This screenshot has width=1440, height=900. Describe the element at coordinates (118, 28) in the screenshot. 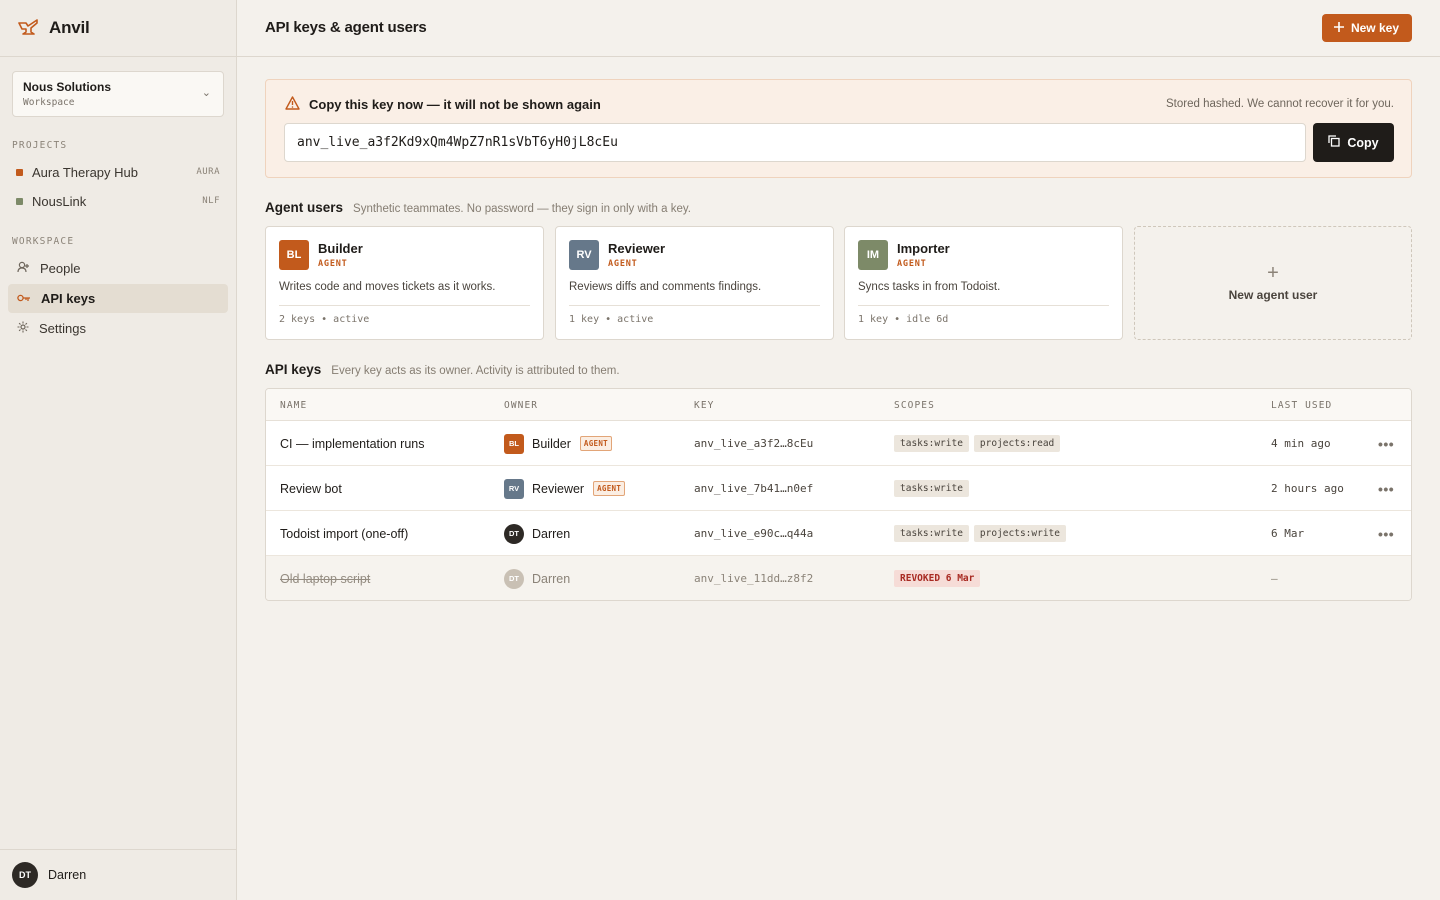

I see `brand: Anvil` at that location.